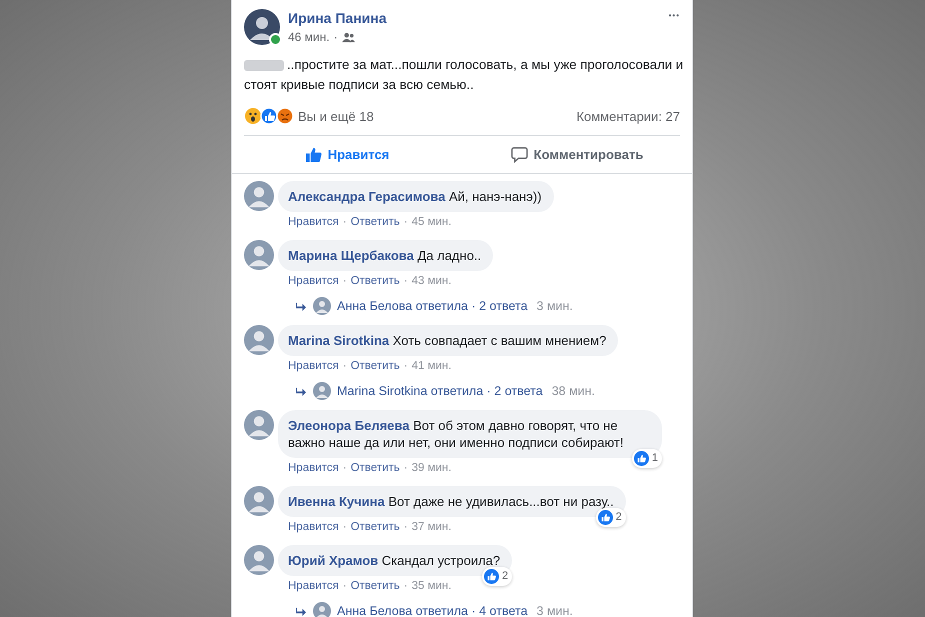 The image size is (925, 617). I want to click on avatar-icon, so click(262, 27).